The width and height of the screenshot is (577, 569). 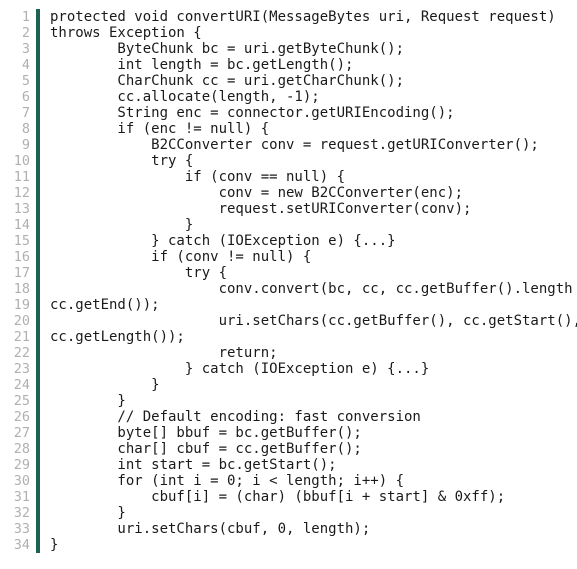 I want to click on code-line-text: request.setURIConverter(conv);, so click(x=313, y=209).